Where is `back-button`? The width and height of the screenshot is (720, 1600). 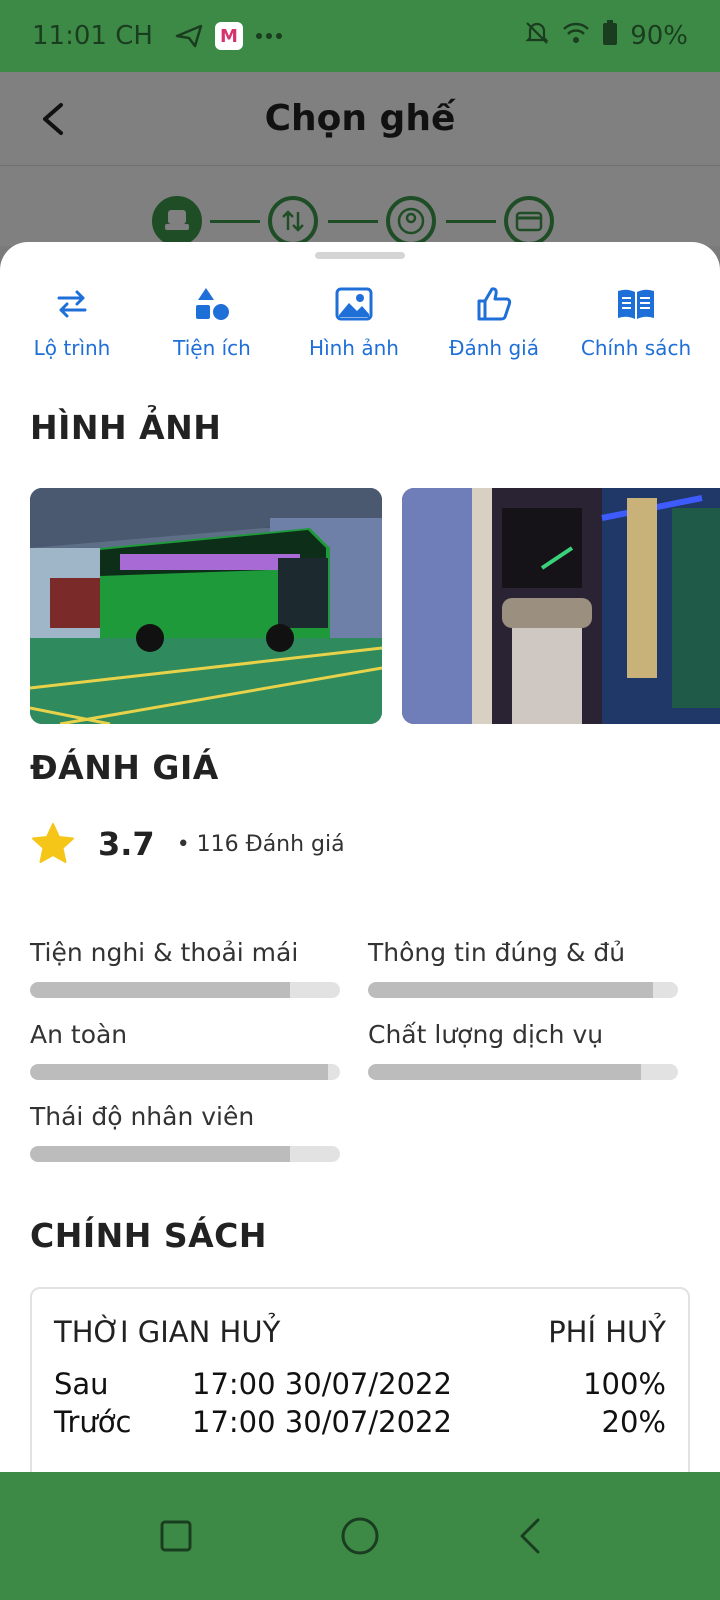 back-button is located at coordinates (53, 119).